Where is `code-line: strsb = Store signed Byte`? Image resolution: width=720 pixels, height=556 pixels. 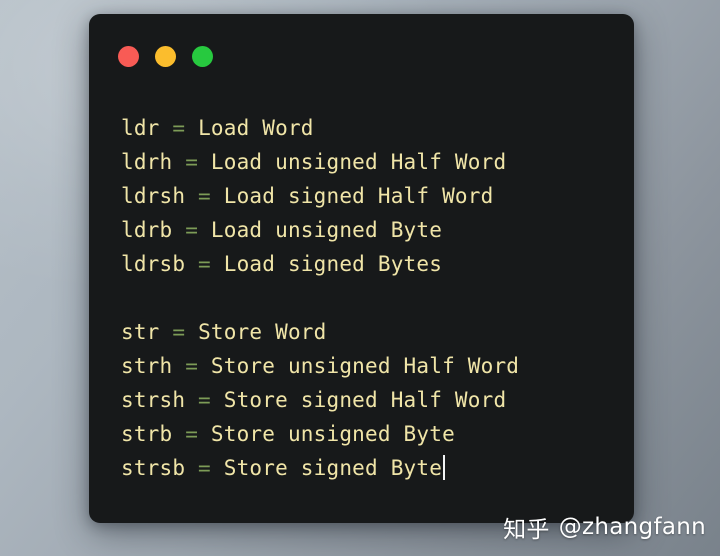
code-line: strsb = Store signed Byte is located at coordinates (368, 468).